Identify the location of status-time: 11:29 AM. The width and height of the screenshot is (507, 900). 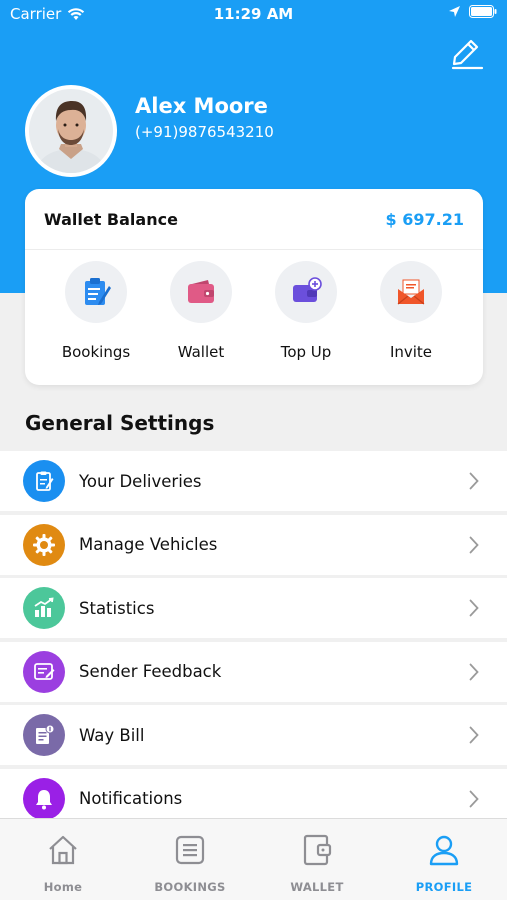
(253, 14).